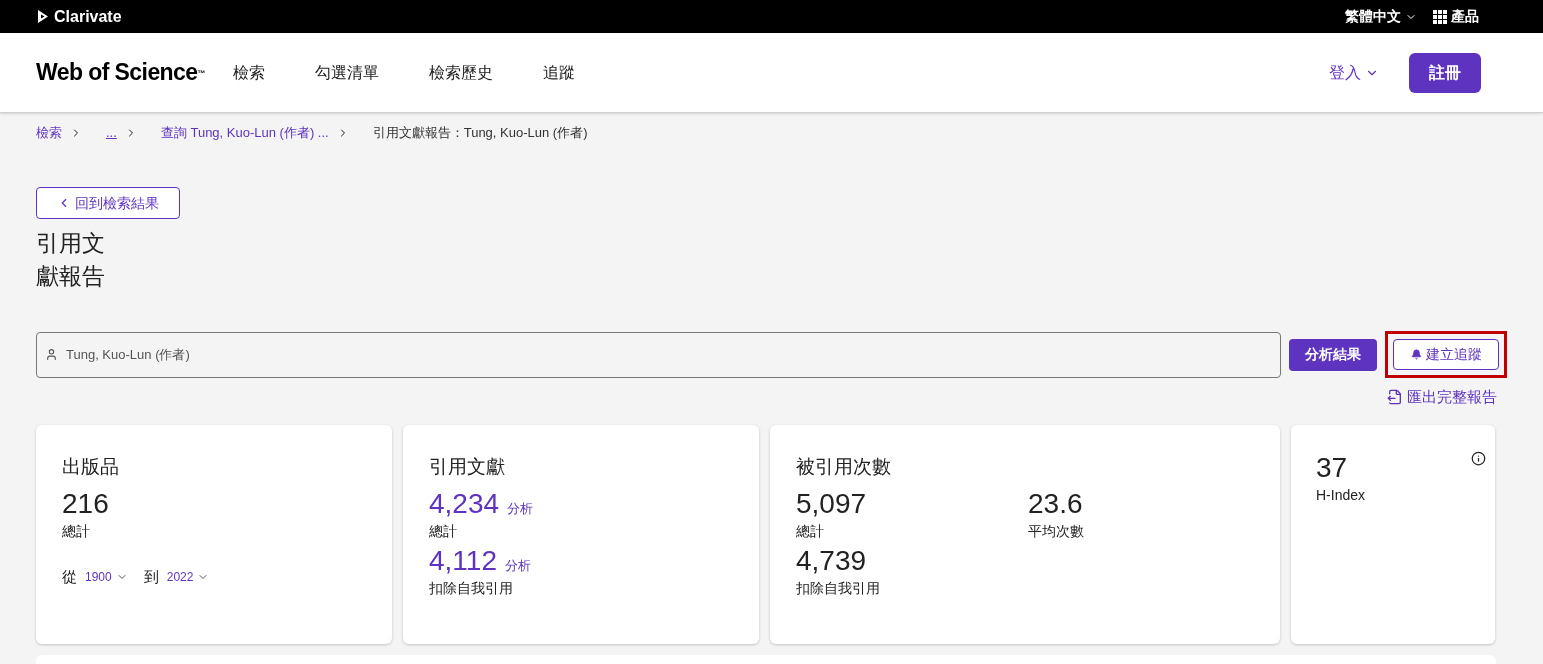  Describe the element at coordinates (844, 466) in the screenshot. I see `card-title: 被引用次數` at that location.